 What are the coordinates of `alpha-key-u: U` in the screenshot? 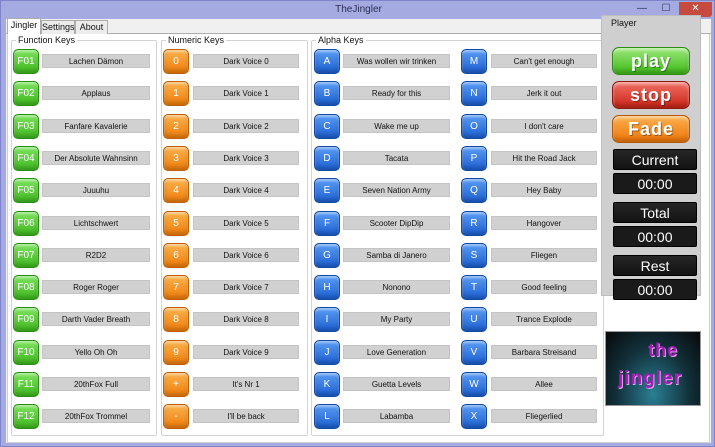 It's located at (474, 319).